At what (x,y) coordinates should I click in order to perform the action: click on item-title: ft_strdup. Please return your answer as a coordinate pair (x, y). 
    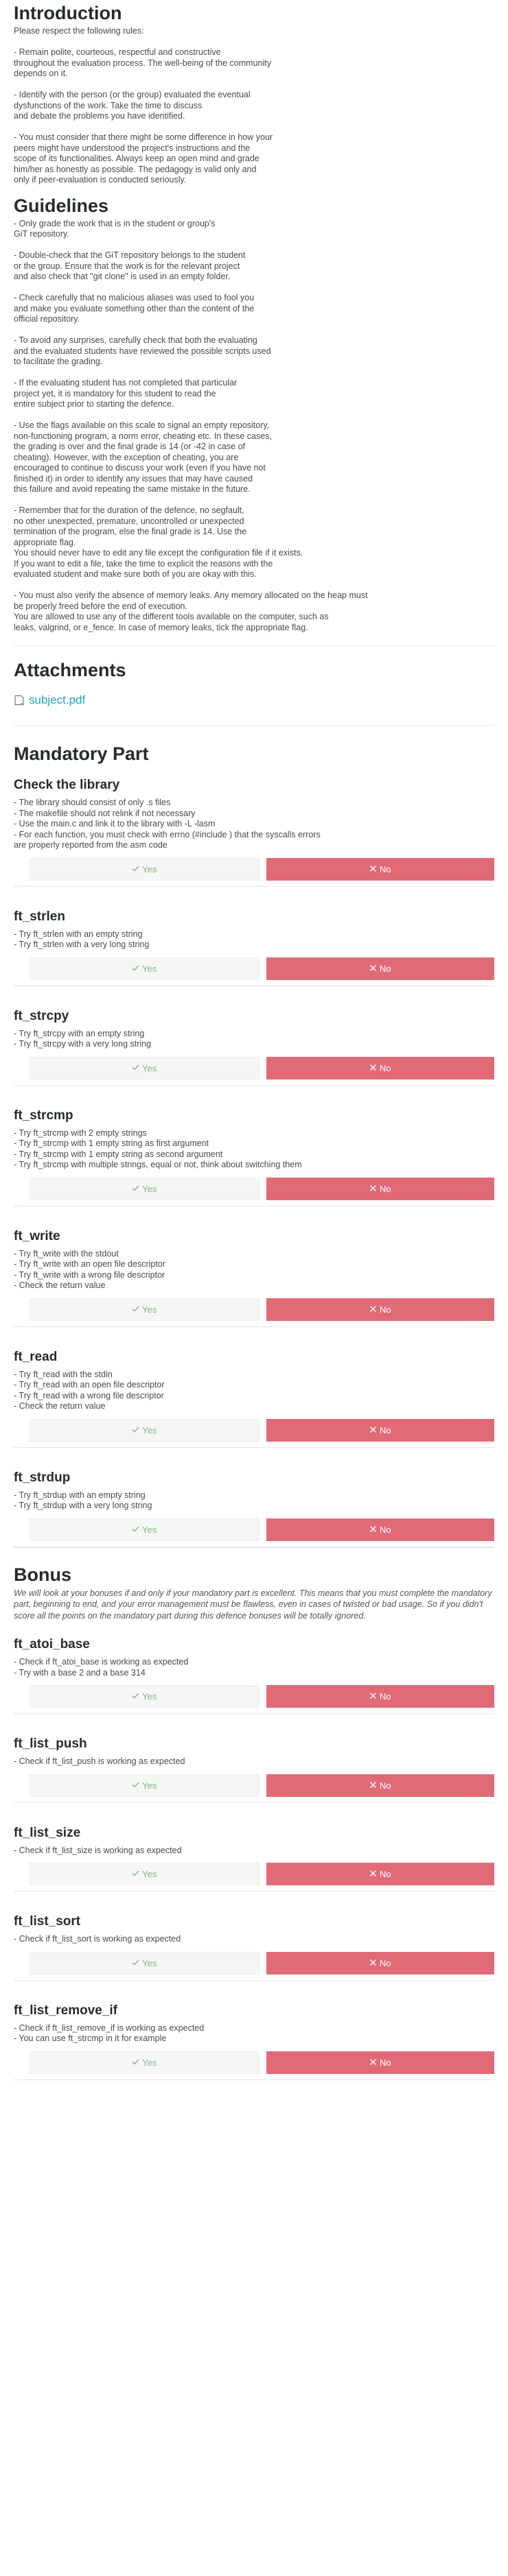
    Looking at the image, I should click on (42, 1477).